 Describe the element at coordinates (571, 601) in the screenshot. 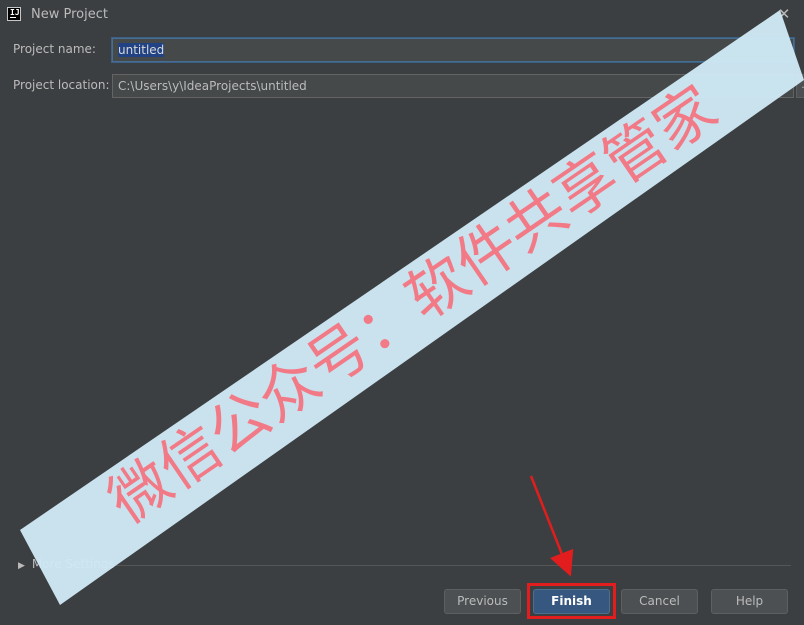

I see `finish-button: Finish` at that location.